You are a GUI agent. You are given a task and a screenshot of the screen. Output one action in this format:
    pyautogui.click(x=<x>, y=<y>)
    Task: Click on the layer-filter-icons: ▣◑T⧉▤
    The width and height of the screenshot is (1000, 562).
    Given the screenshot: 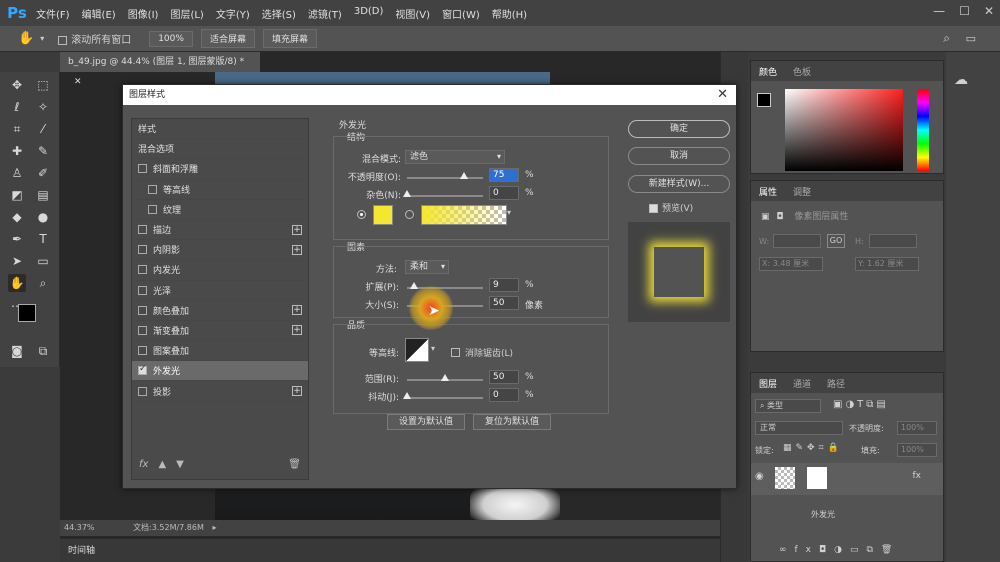 What is the action you would take?
    pyautogui.click(x=861, y=404)
    